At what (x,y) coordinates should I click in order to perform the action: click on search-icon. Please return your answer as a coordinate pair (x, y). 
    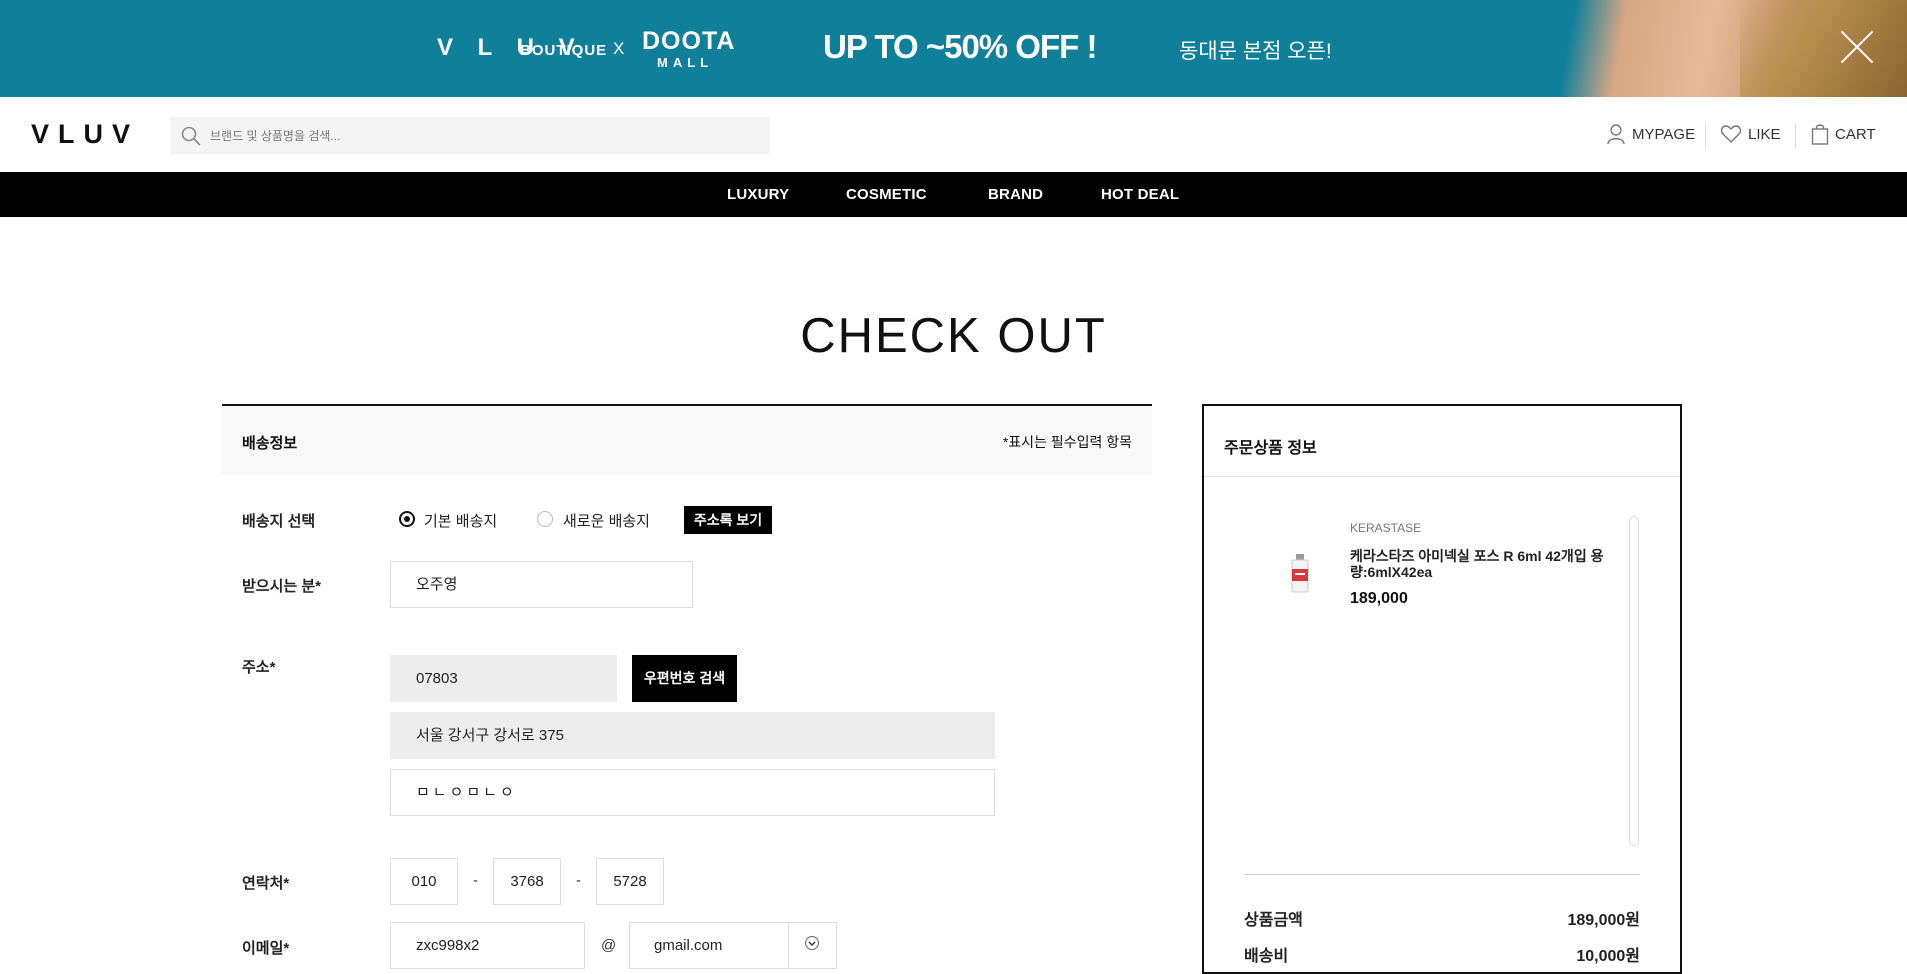
    Looking at the image, I should click on (191, 136).